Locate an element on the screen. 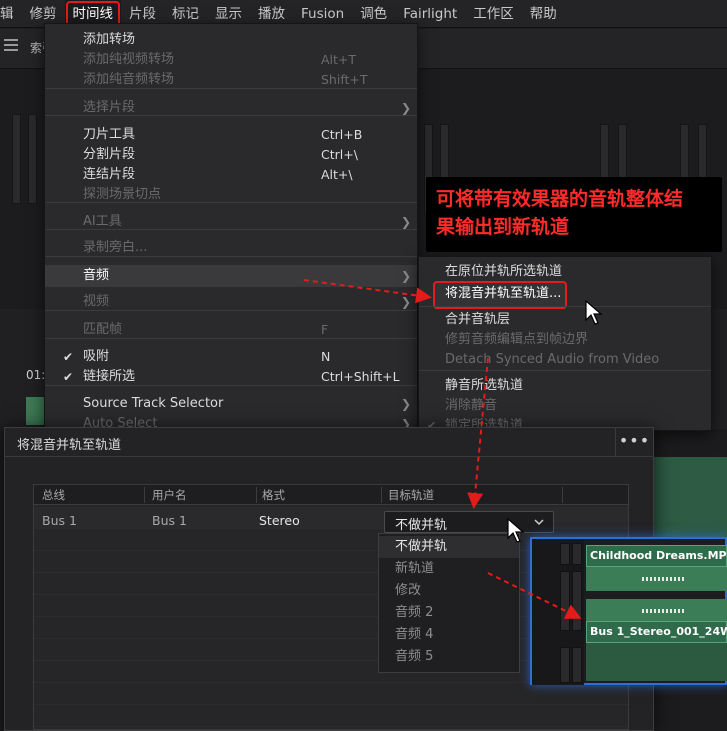  submenu-item: 修剪音频编辑点到帧边界 is located at coordinates (565, 340).